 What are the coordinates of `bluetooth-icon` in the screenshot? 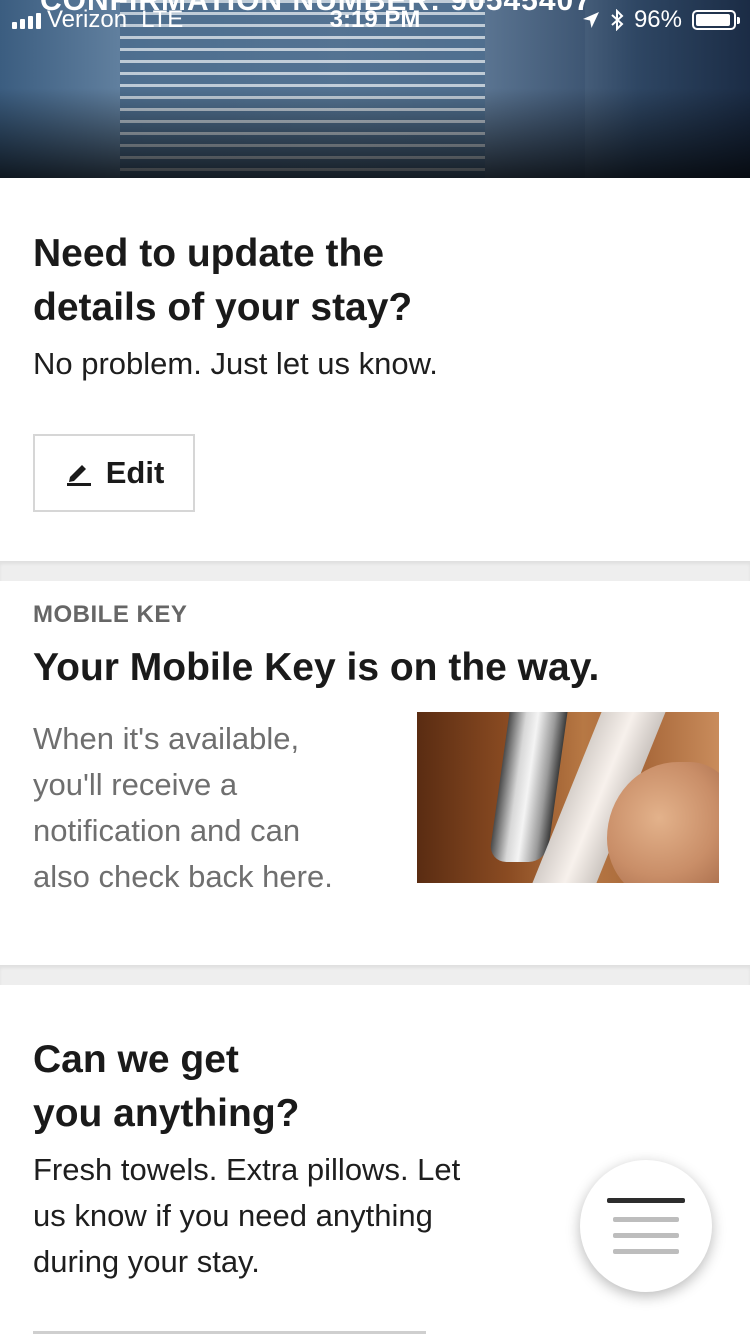 It's located at (617, 20).